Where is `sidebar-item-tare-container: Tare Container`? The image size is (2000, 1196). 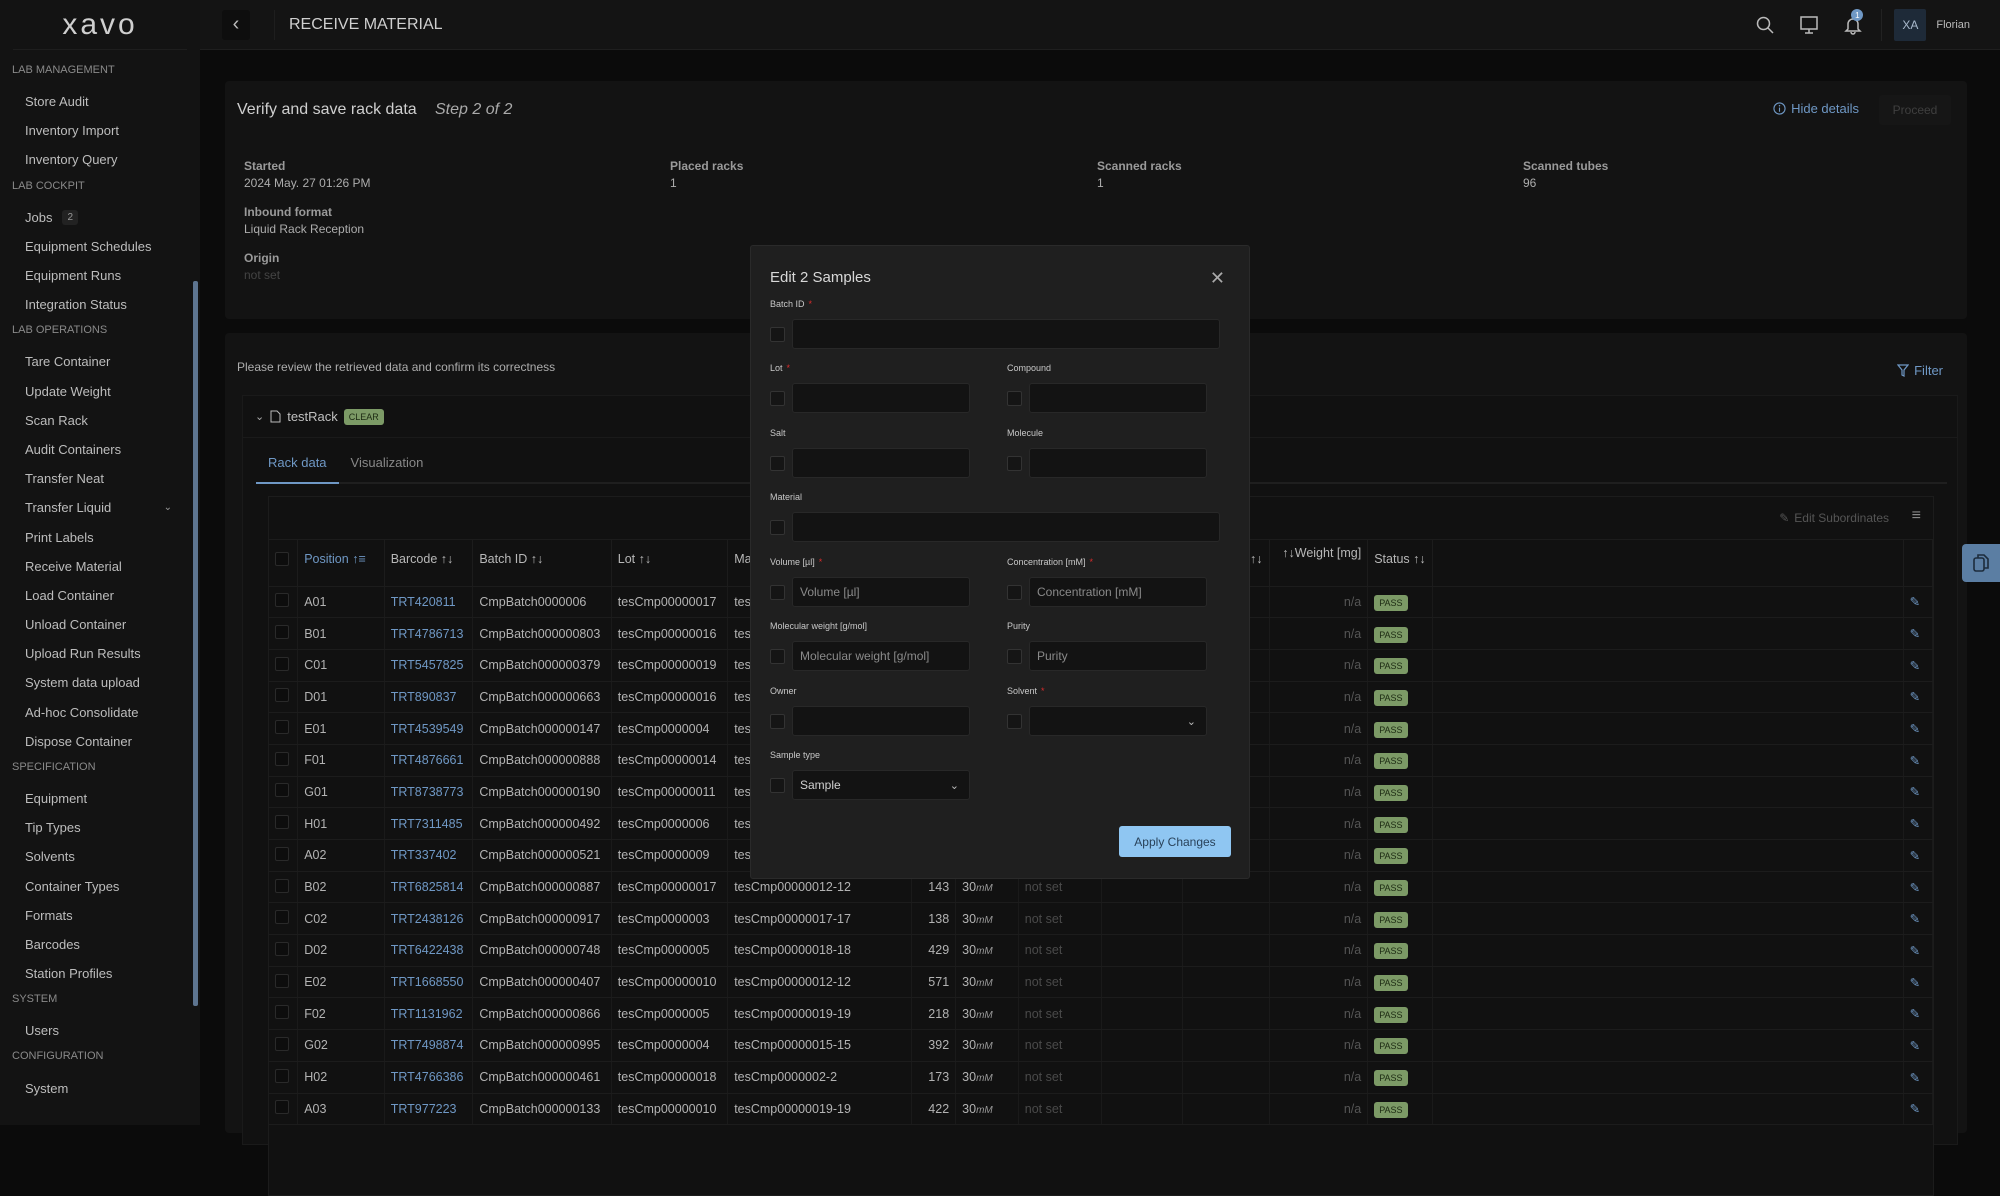 sidebar-item-tare-container: Tare Container is located at coordinates (100, 361).